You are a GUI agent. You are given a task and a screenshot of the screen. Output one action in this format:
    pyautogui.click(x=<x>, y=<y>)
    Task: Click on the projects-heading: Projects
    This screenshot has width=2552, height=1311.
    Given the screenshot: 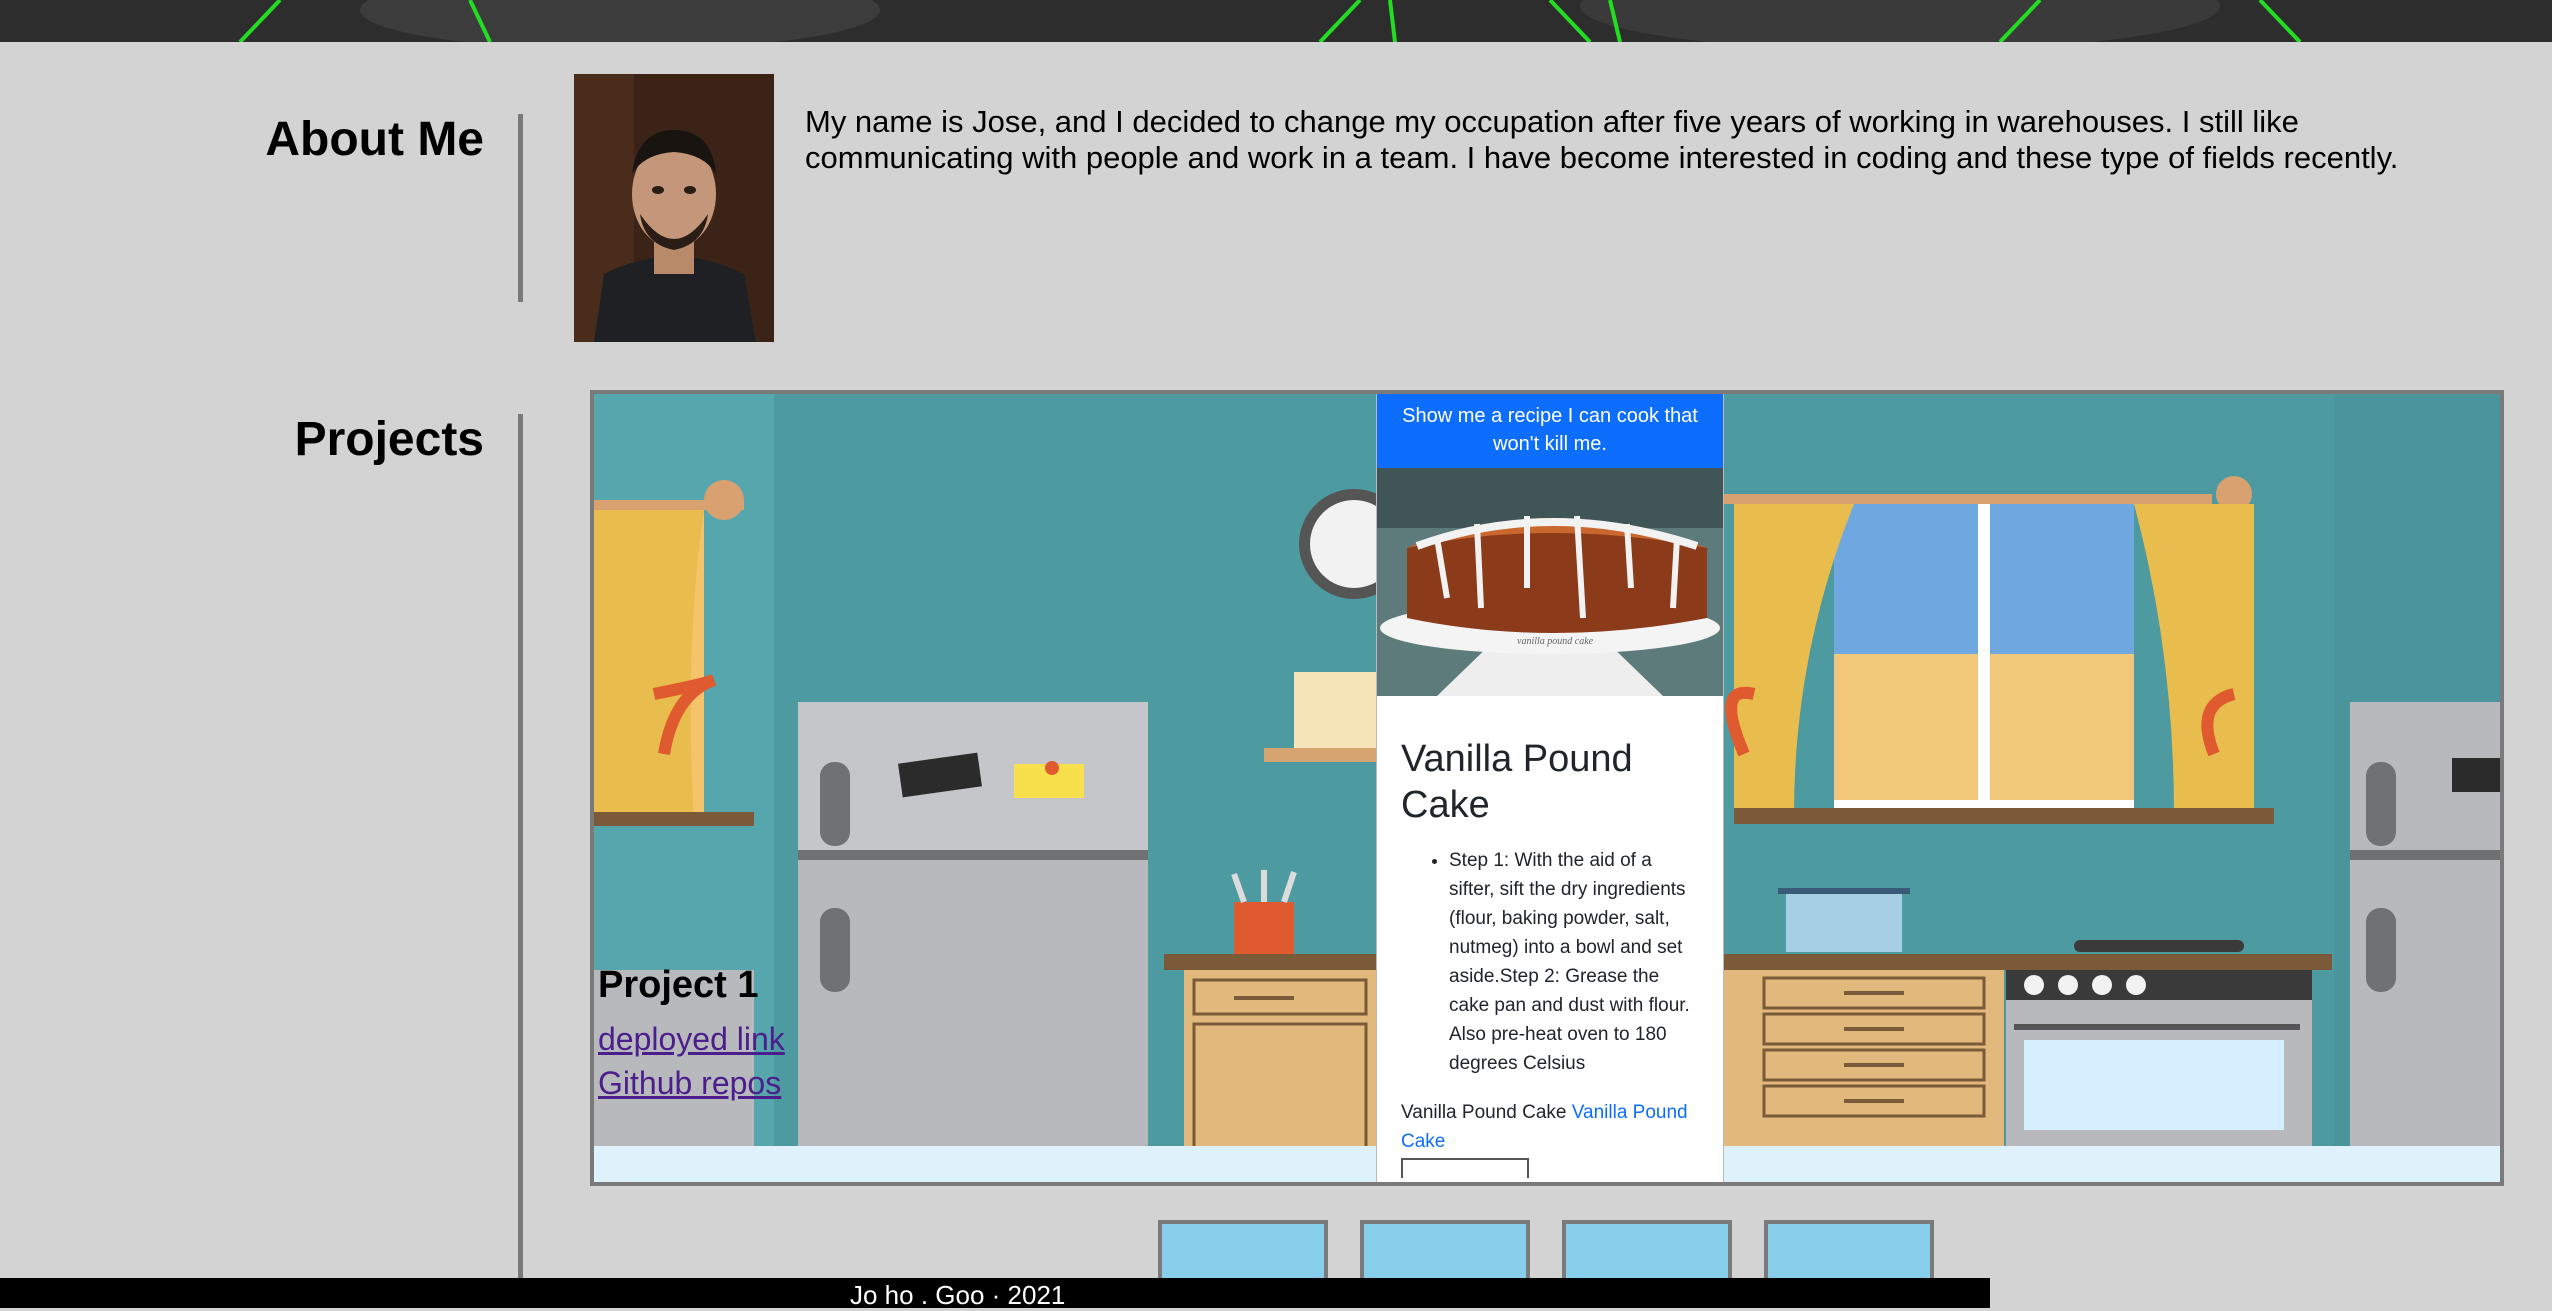 What is the action you would take?
    pyautogui.click(x=389, y=439)
    